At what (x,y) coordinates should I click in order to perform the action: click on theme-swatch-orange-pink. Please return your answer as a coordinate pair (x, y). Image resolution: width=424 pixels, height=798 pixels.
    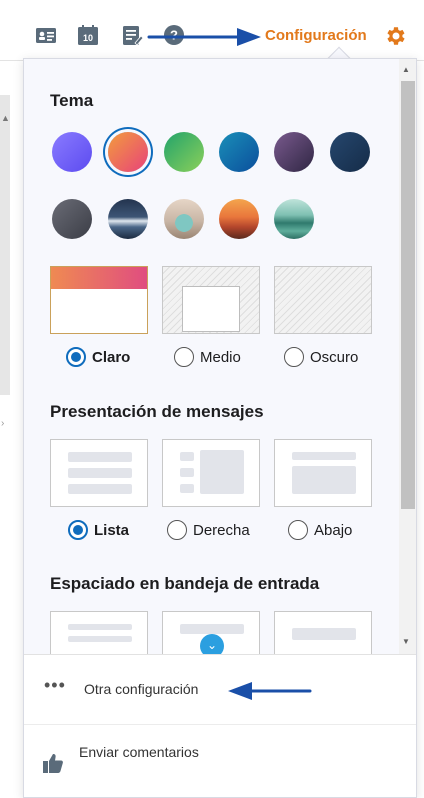
    Looking at the image, I should click on (128, 152).